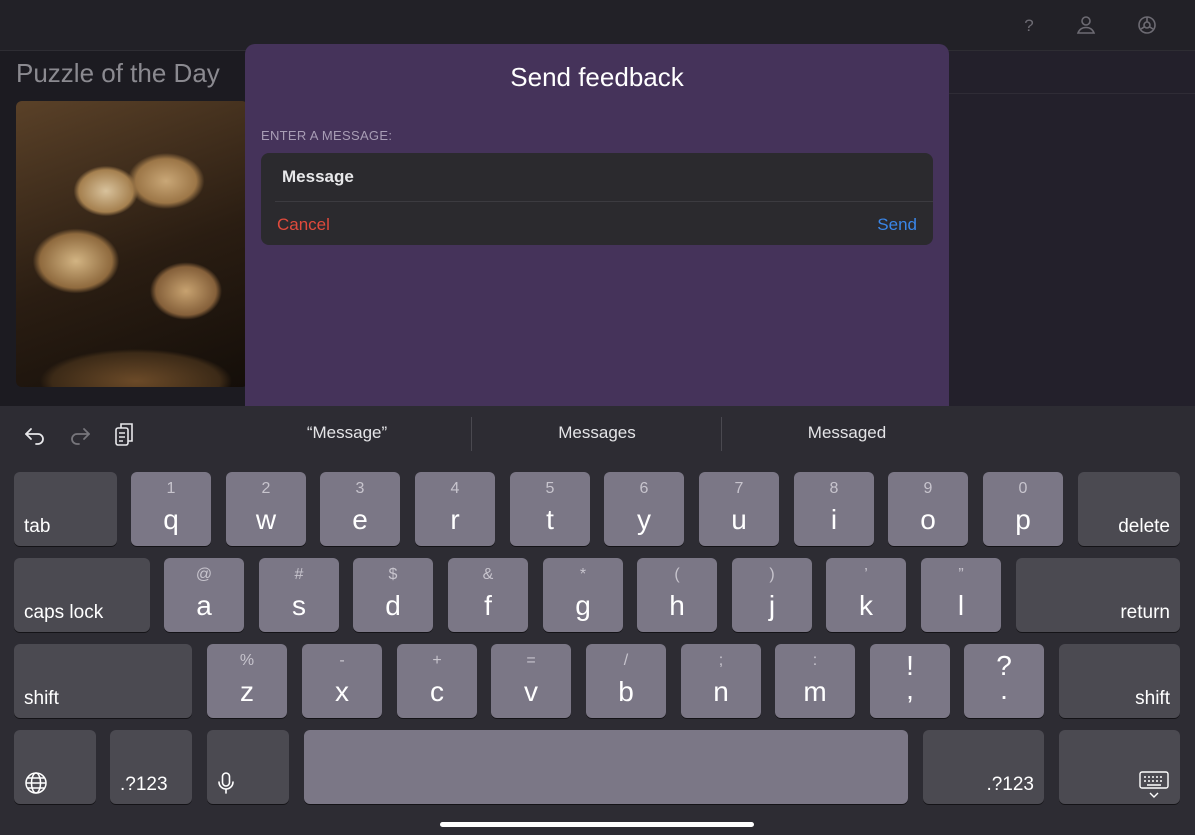 The height and width of the screenshot is (835, 1195). I want to click on key-z: % z, so click(247, 681).